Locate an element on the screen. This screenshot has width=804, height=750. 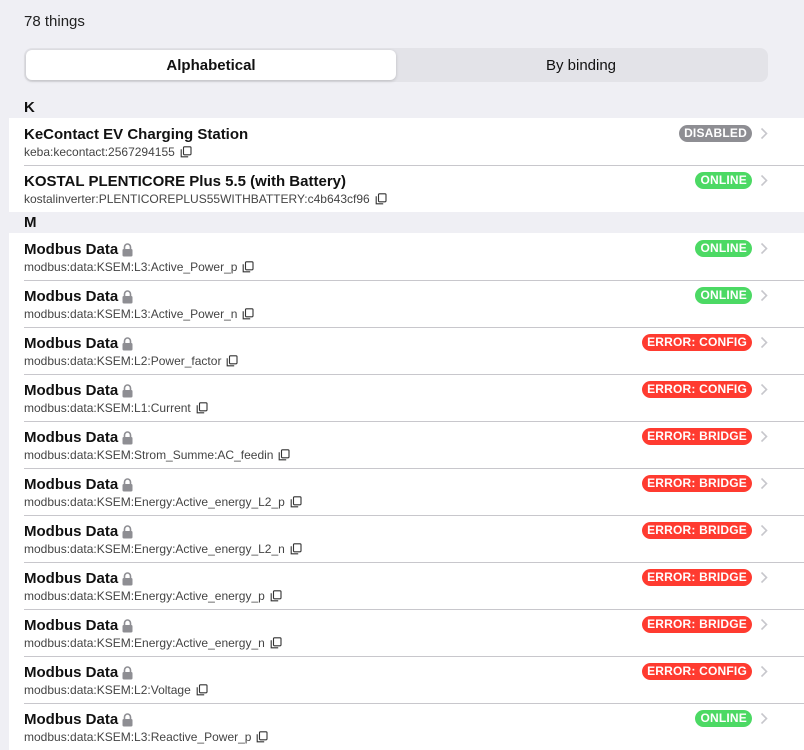
sort-segmented-control: Alphabetical By binding is located at coordinates (396, 65).